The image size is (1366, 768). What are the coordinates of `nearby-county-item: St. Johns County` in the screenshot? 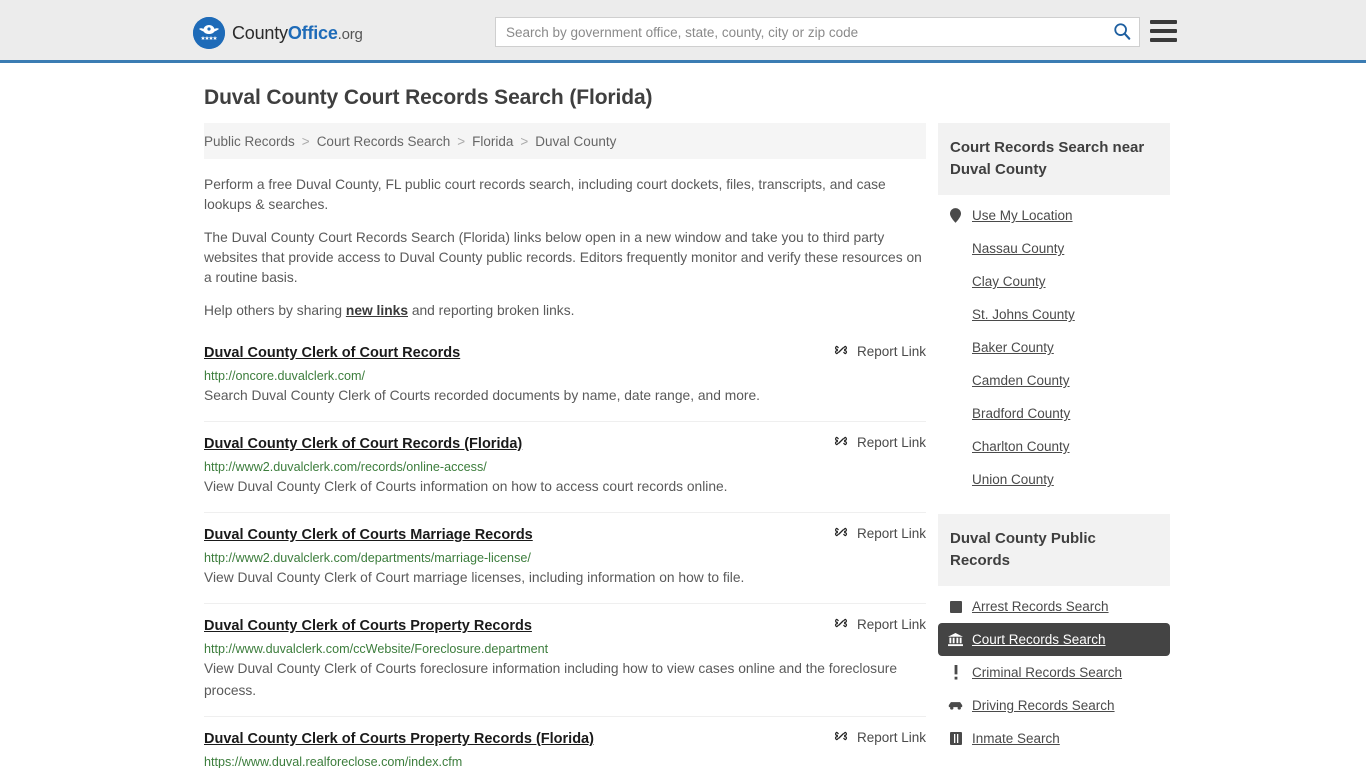 It's located at (1054, 314).